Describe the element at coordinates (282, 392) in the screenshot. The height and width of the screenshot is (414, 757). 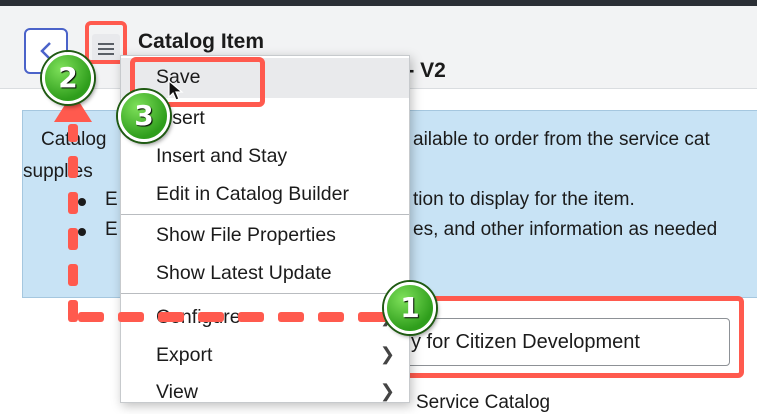
I see `menu-item-view: View ❯` at that location.